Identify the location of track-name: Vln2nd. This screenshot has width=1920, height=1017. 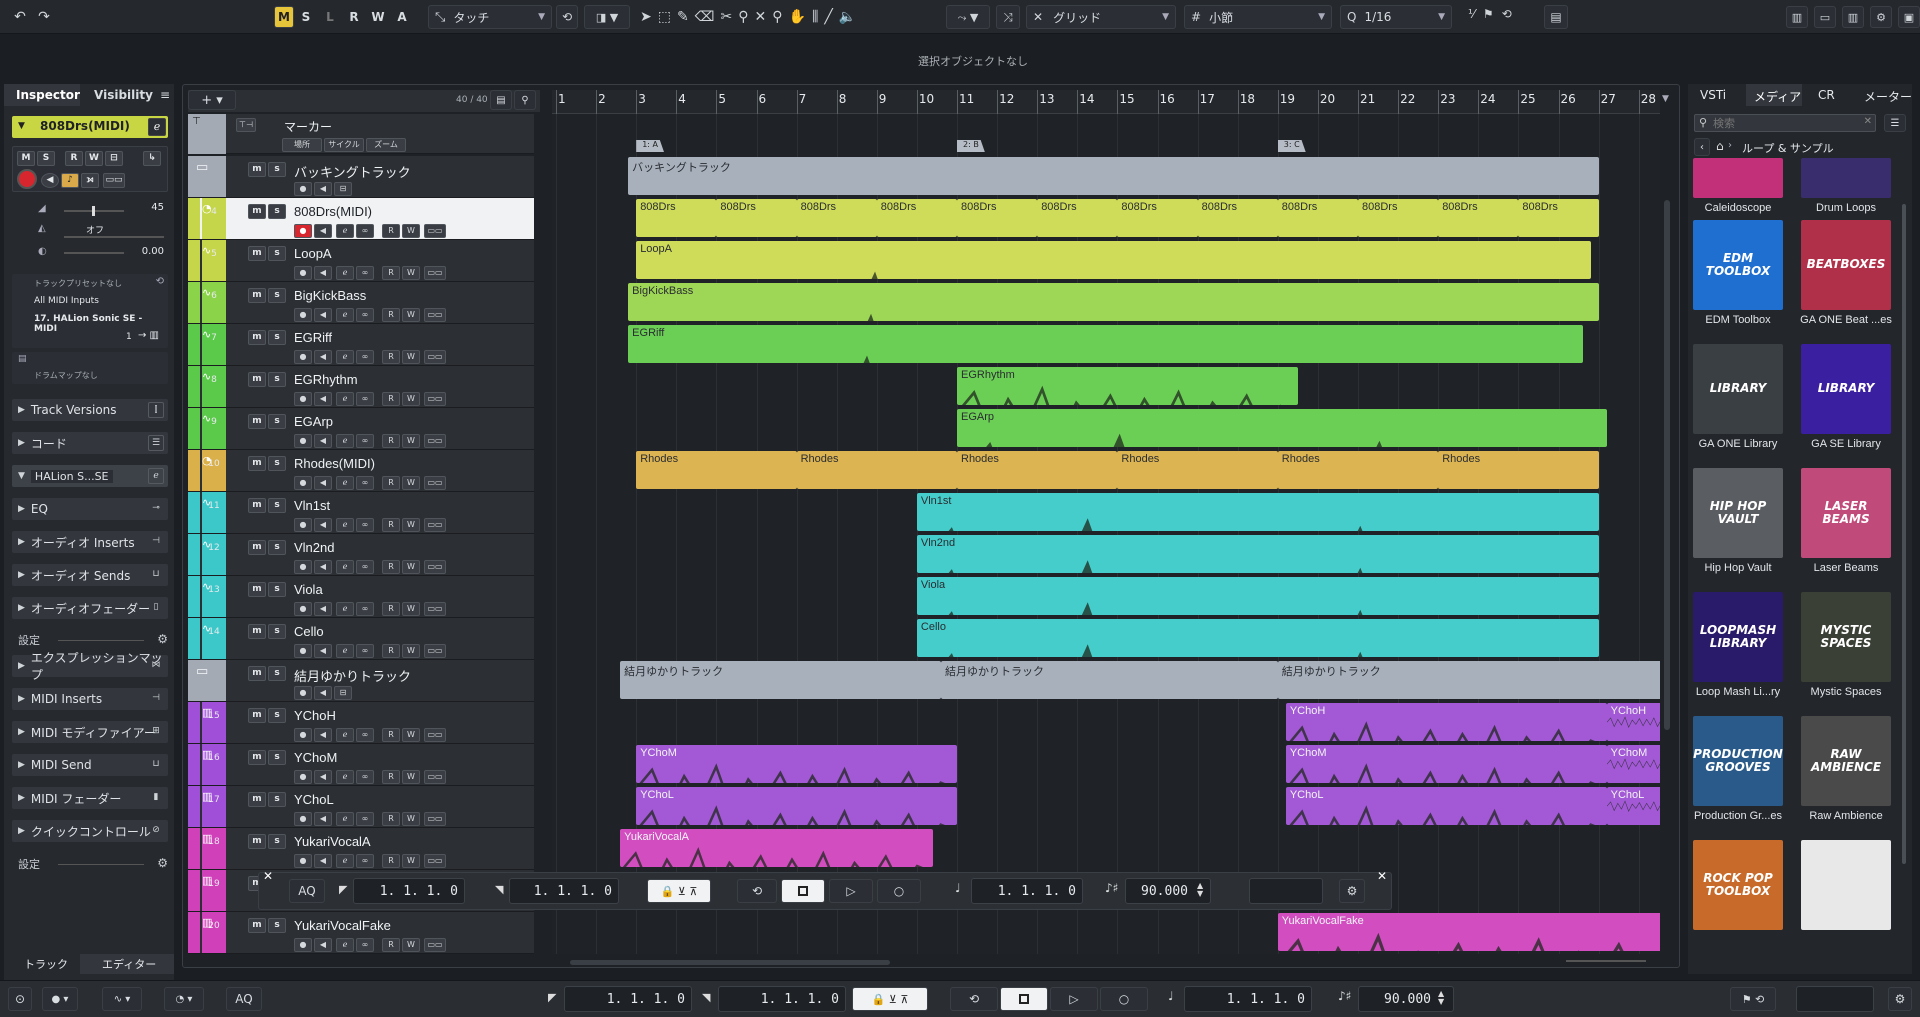
(314, 547).